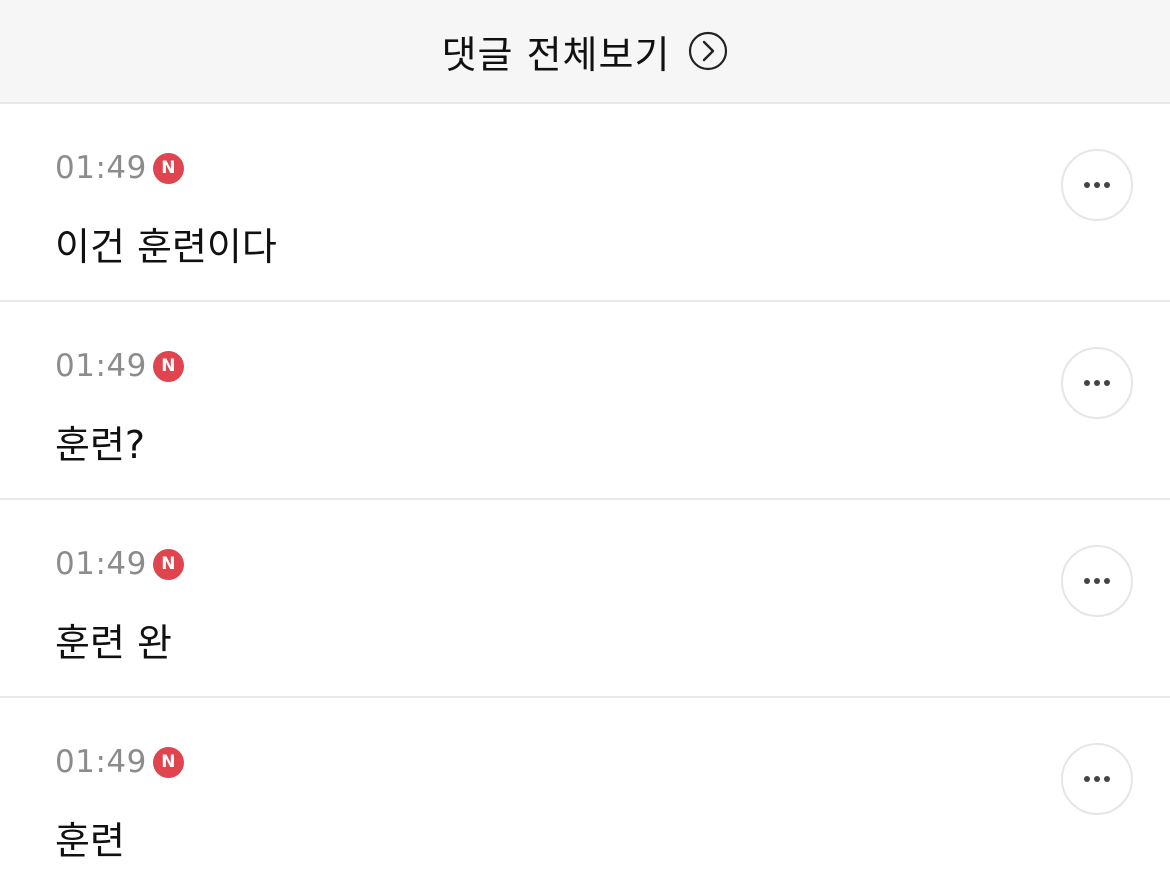 The width and height of the screenshot is (1170, 894). What do you see at coordinates (556, 54) in the screenshot?
I see `view-all-comments-title: 댓글 전체보기` at bounding box center [556, 54].